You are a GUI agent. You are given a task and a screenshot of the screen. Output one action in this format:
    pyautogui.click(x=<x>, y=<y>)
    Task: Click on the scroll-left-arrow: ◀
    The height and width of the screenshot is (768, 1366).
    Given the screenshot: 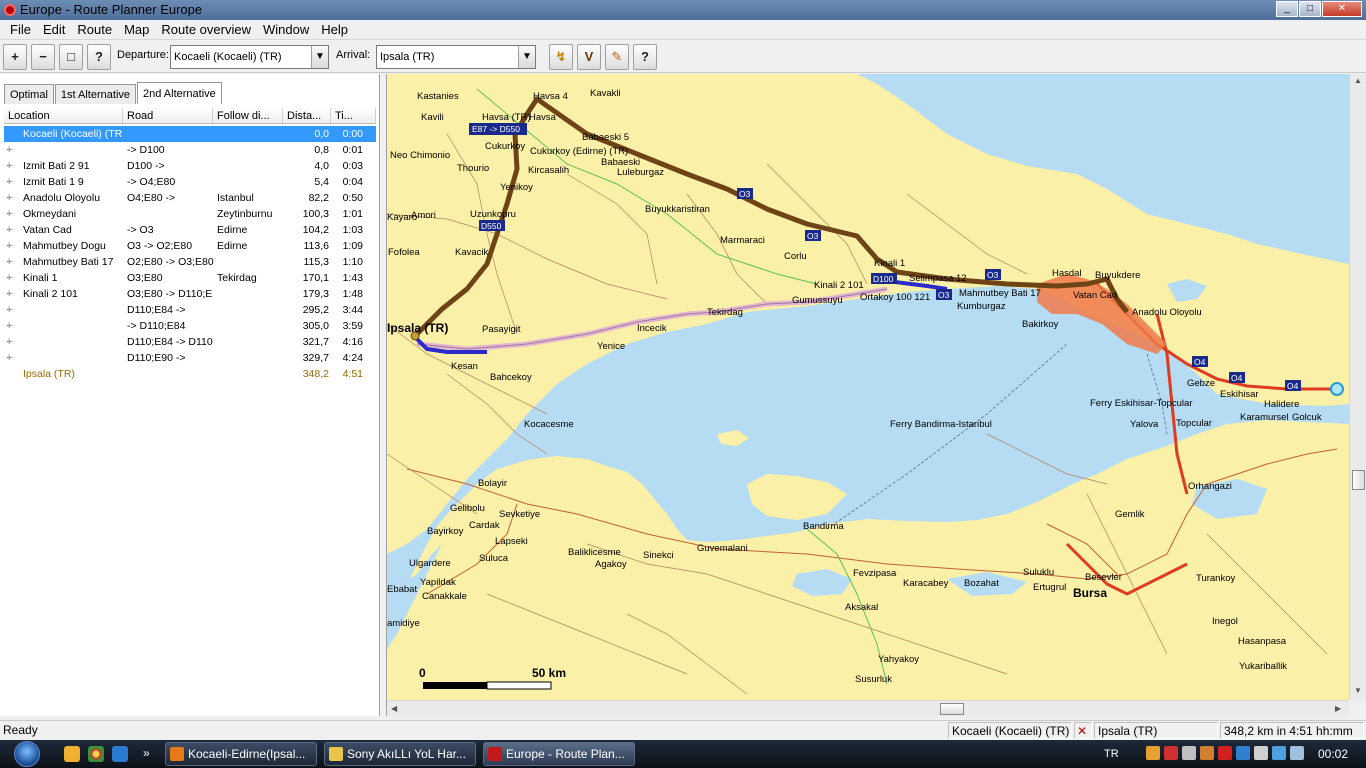 What is the action you would take?
    pyautogui.click(x=394, y=708)
    